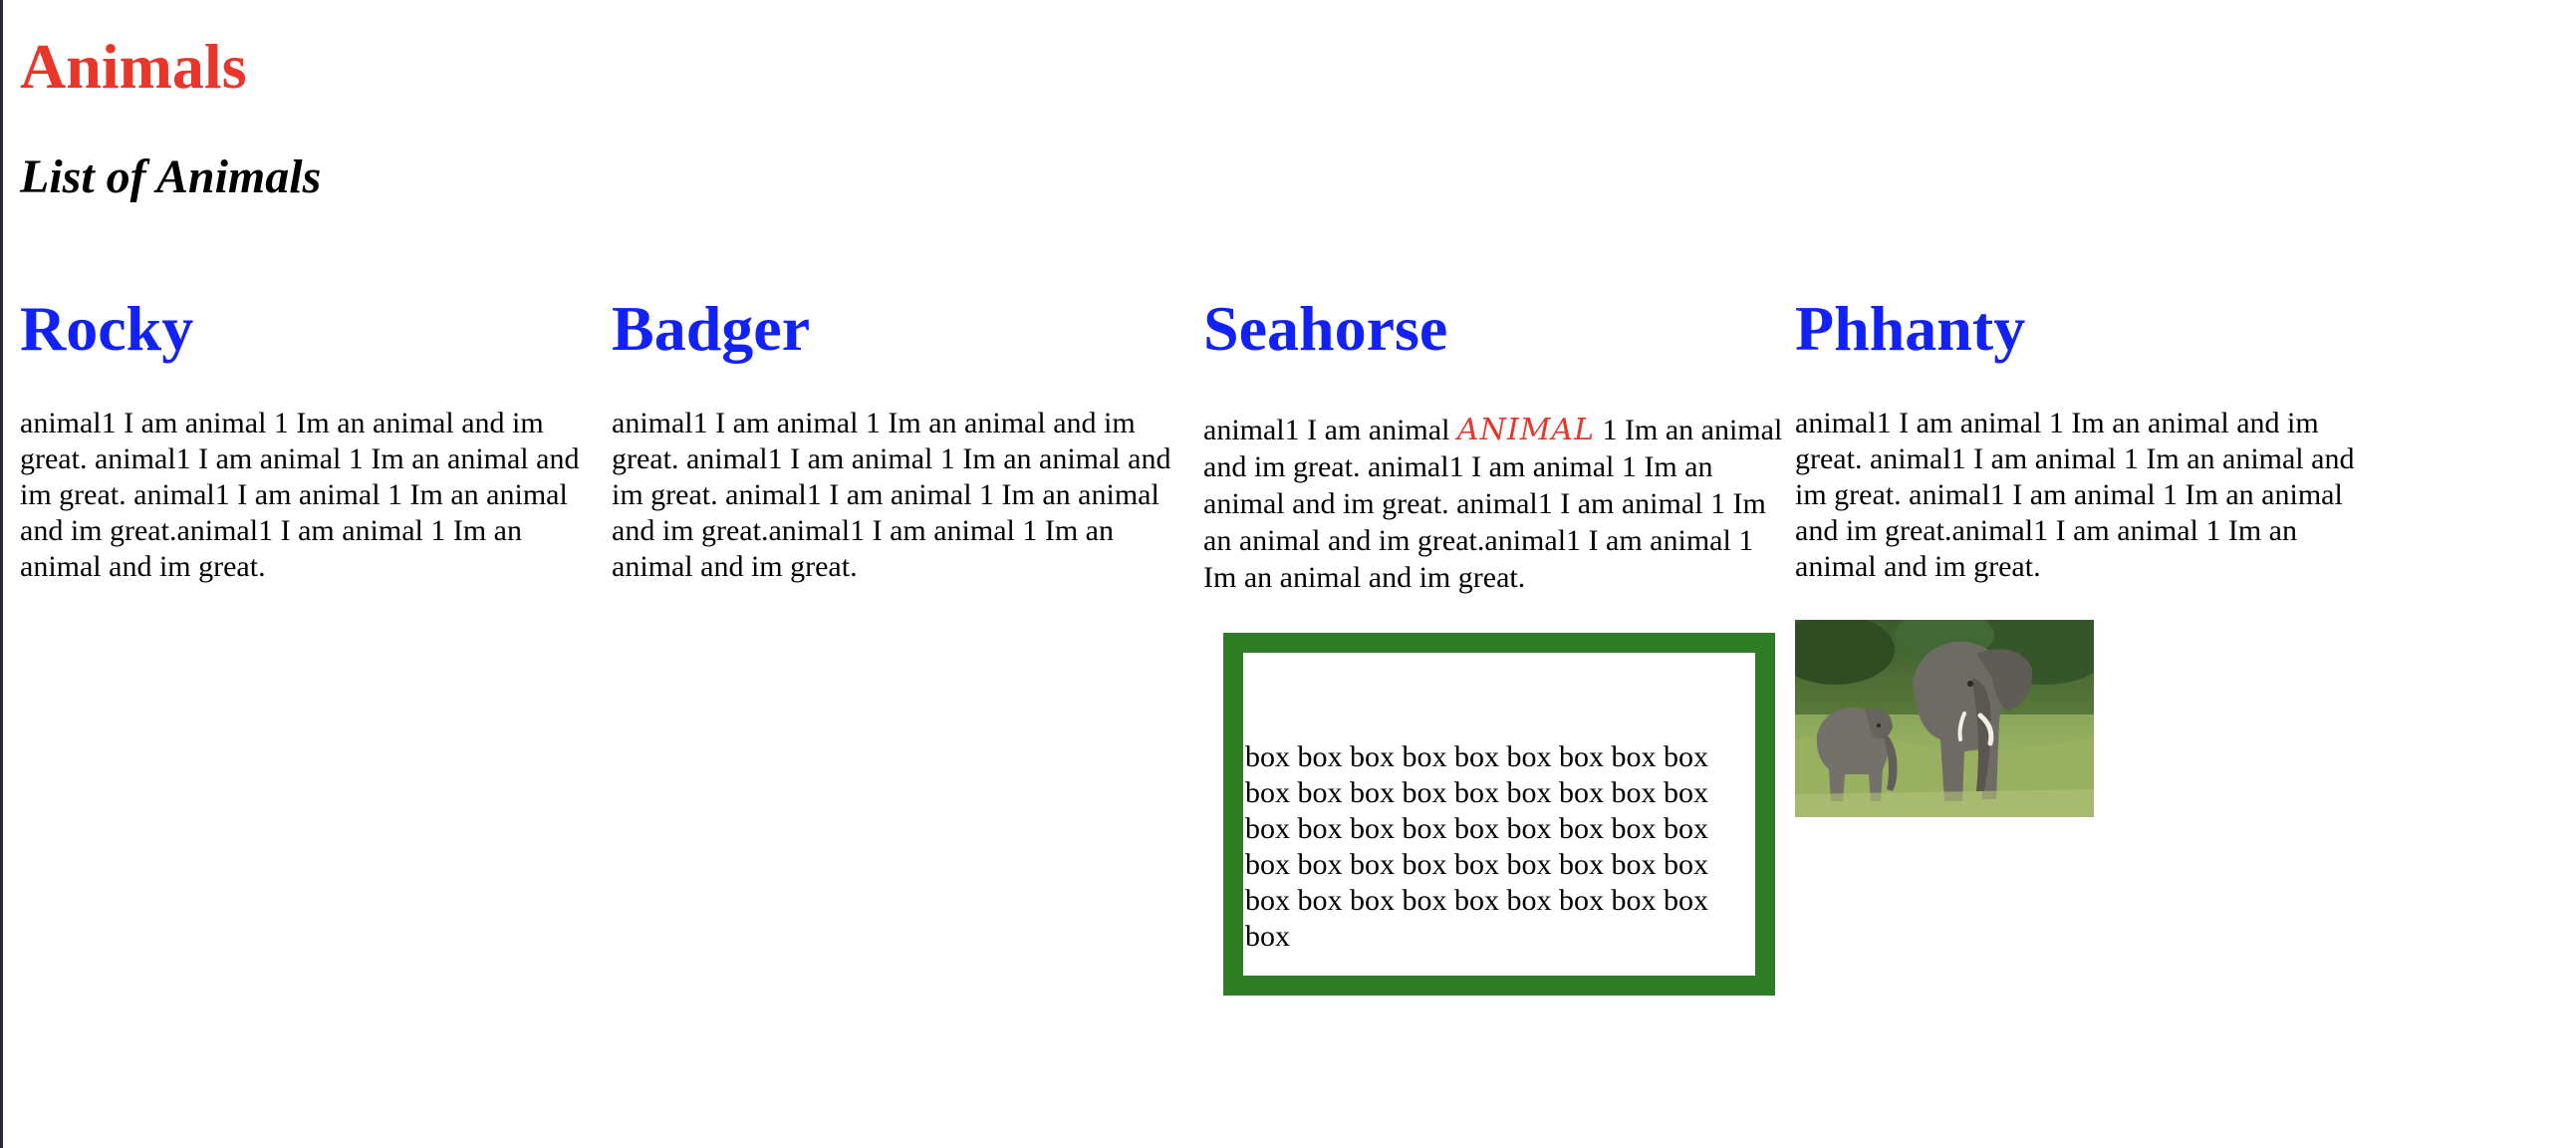 The height and width of the screenshot is (1148, 2576). What do you see at coordinates (1330, 430) in the screenshot?
I see `description-text-start: animal1 I am animal` at bounding box center [1330, 430].